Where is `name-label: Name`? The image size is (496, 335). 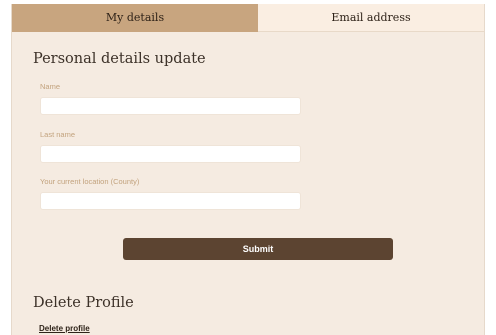
name-label: Name is located at coordinates (50, 86).